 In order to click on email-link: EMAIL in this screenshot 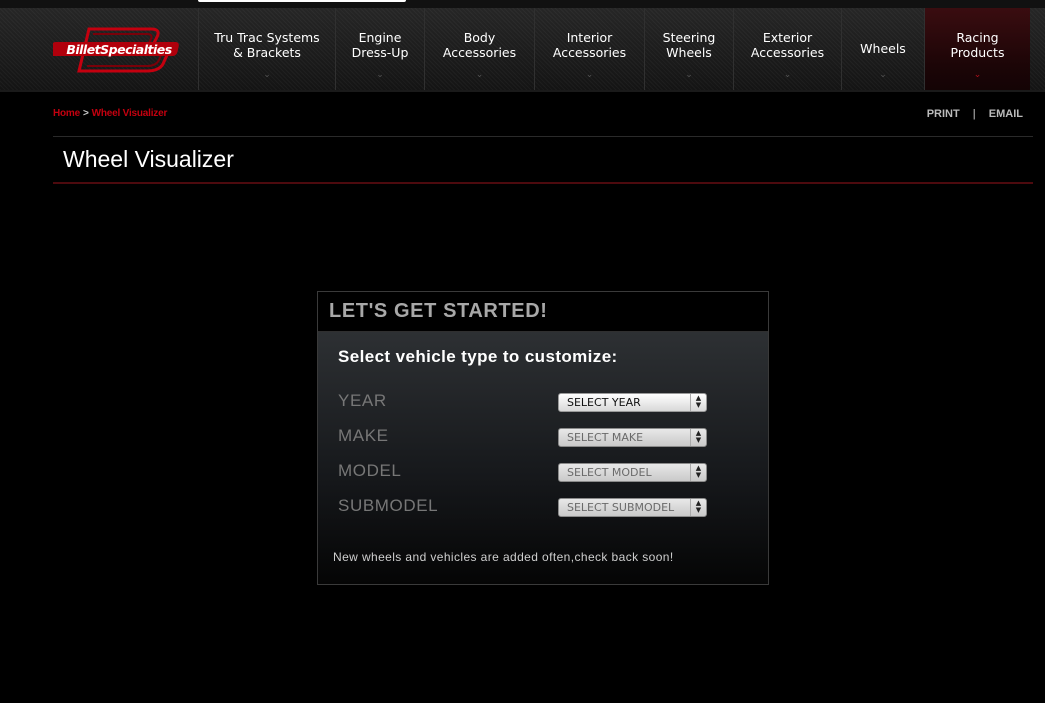, I will do `click(1006, 114)`.